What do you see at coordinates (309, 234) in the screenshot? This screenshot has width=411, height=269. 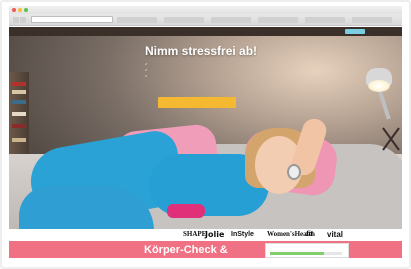 I see `fit-logo: fit` at bounding box center [309, 234].